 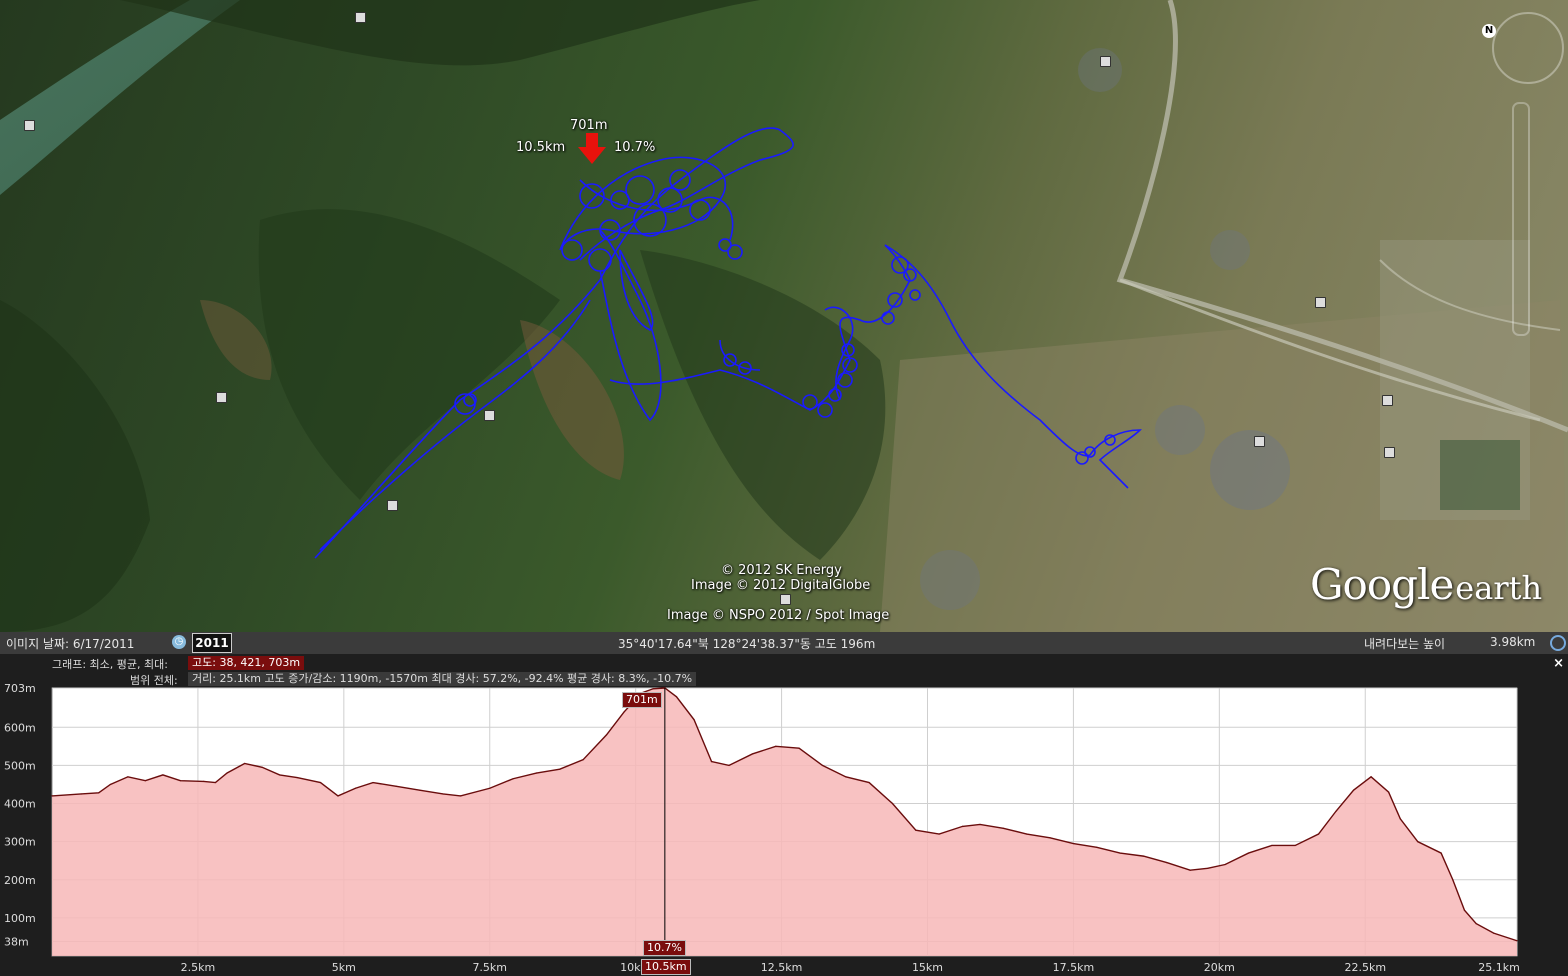 What do you see at coordinates (1499, 588) in the screenshot?
I see `logo-earth-text: earth` at bounding box center [1499, 588].